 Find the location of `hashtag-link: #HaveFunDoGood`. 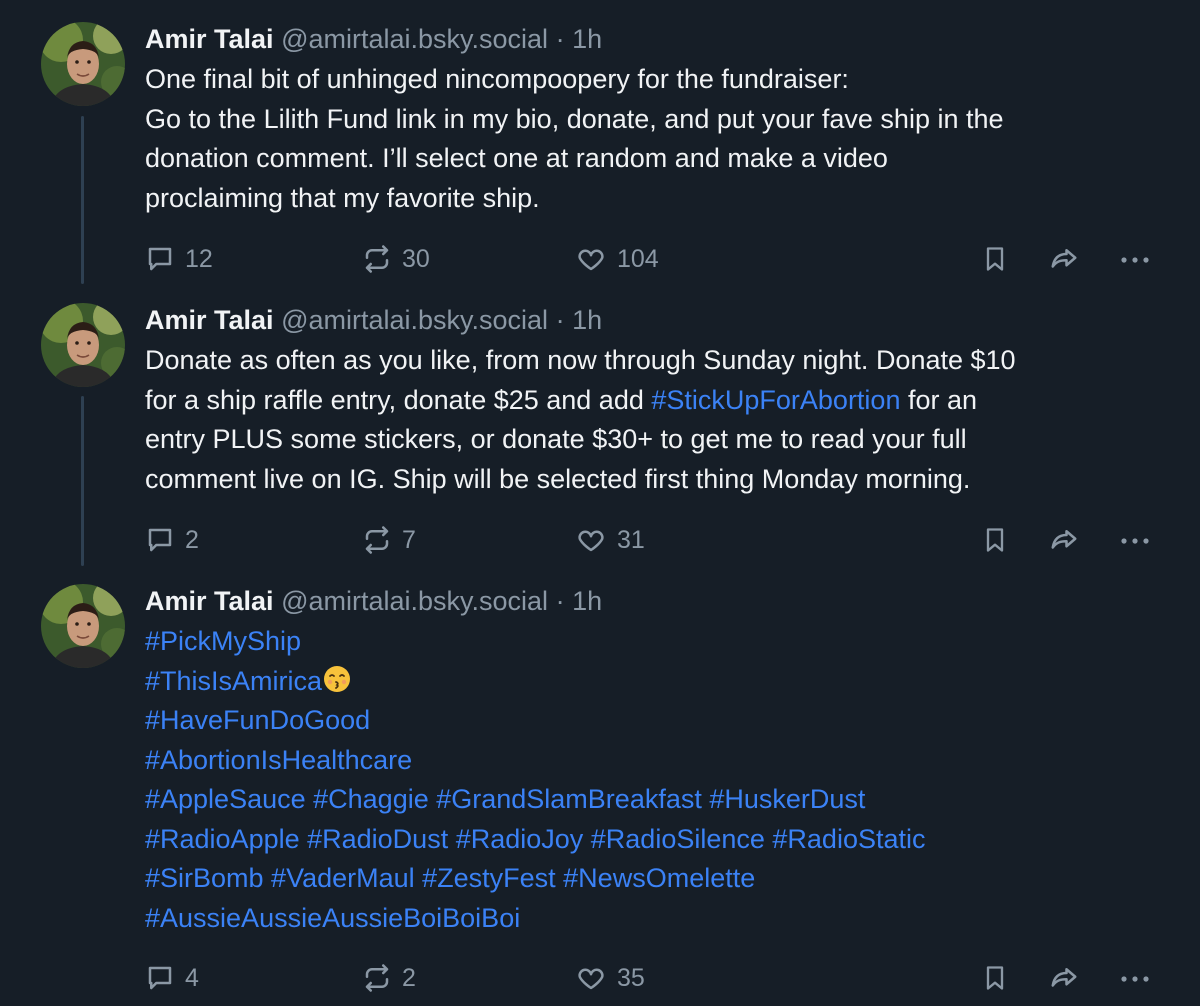

hashtag-link: #HaveFunDoGood is located at coordinates (652, 721).